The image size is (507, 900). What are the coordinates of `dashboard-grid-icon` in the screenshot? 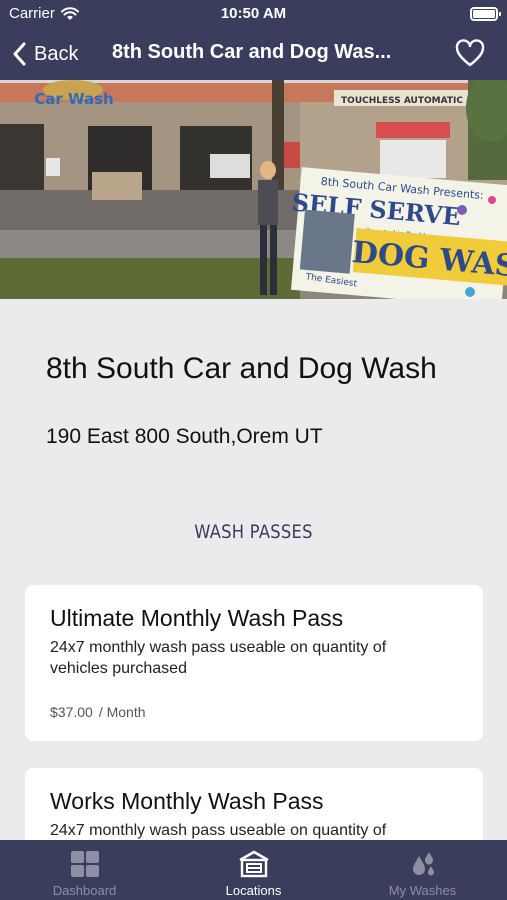 It's located at (84, 864).